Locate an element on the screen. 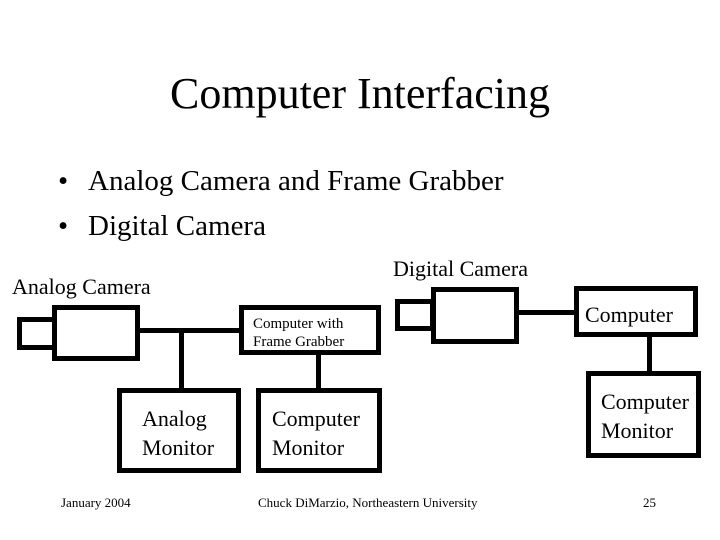  computer-with-frame-grabber-box: Computer with Frame Grabber is located at coordinates (310, 330).